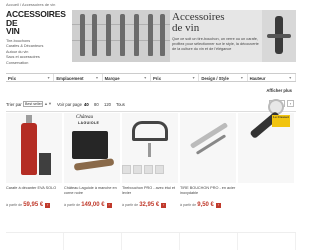  Describe the element at coordinates (89, 123) in the screenshot. I see `brand-logo-sub: LAGUIOLE` at that location.